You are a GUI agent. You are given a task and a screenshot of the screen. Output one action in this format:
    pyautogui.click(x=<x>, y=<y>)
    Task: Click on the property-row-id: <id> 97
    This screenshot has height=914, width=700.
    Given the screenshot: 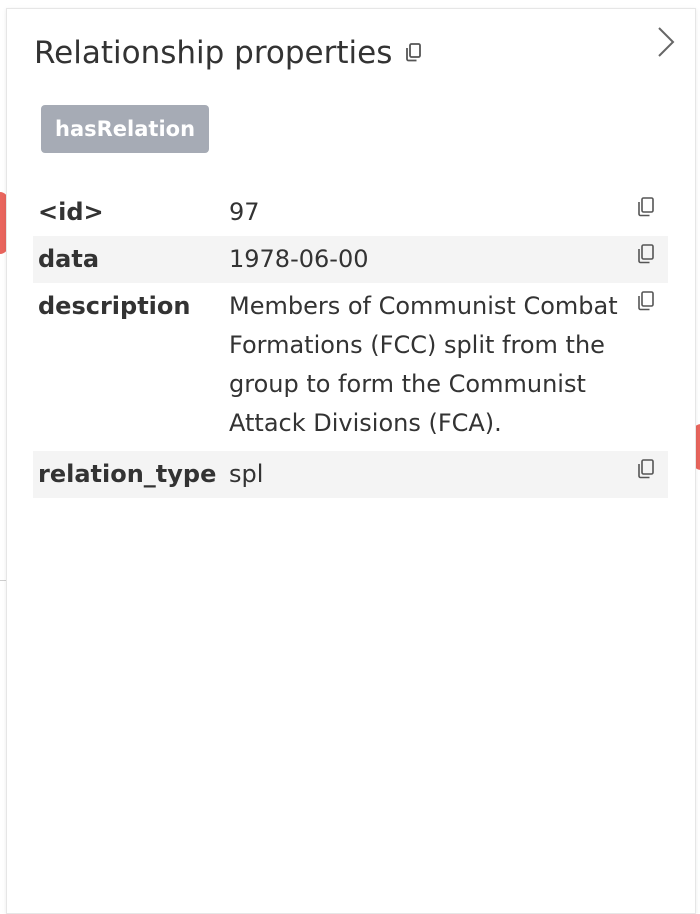 What is the action you would take?
    pyautogui.click(x=350, y=212)
    